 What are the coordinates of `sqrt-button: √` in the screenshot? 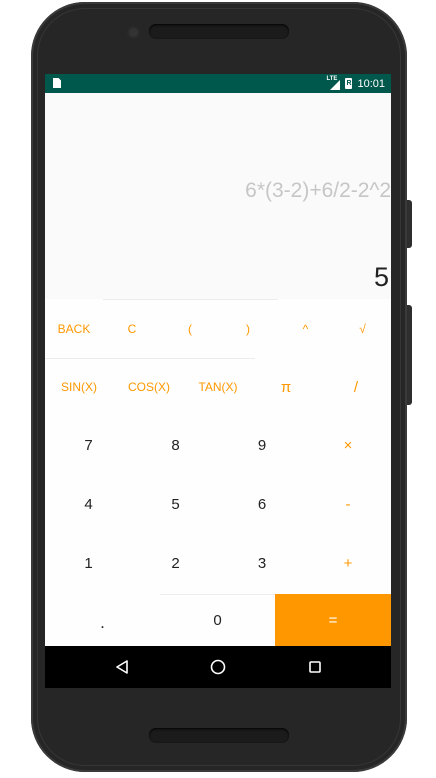 It's located at (362, 328).